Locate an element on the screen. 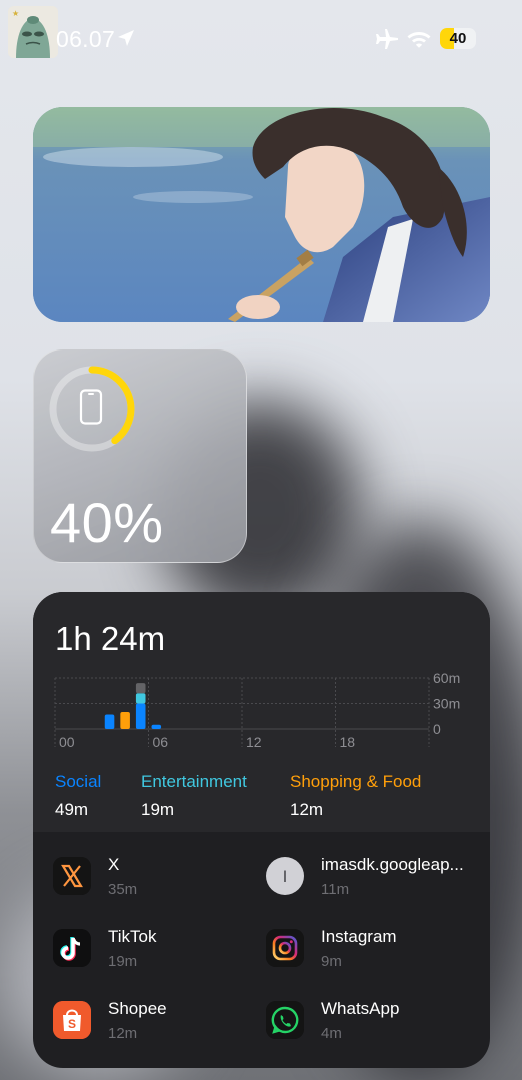 Image resolution: width=522 pixels, height=1080 pixels. wifi-icon is located at coordinates (419, 40).